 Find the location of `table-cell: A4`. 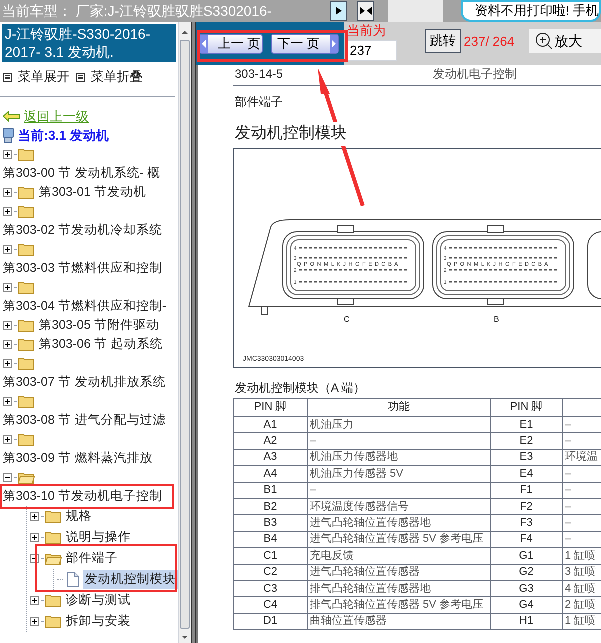

table-cell: A4 is located at coordinates (271, 474).